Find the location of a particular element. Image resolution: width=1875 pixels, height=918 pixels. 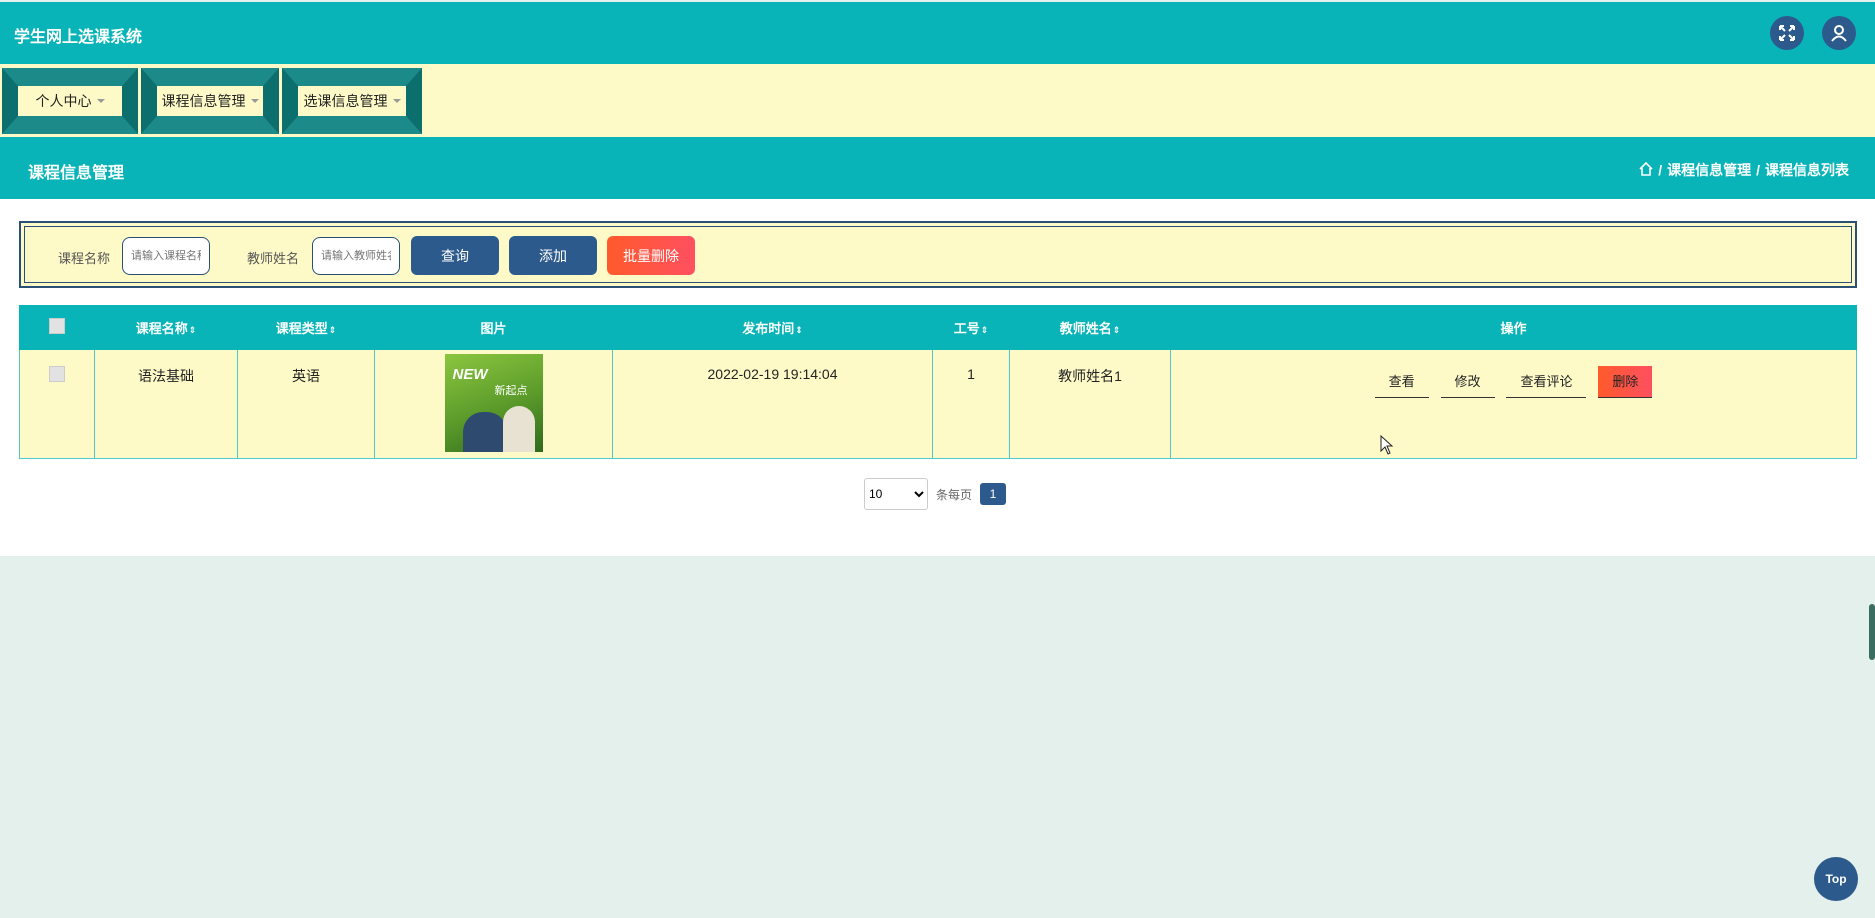

course-type-cell: 英语 is located at coordinates (306, 404).